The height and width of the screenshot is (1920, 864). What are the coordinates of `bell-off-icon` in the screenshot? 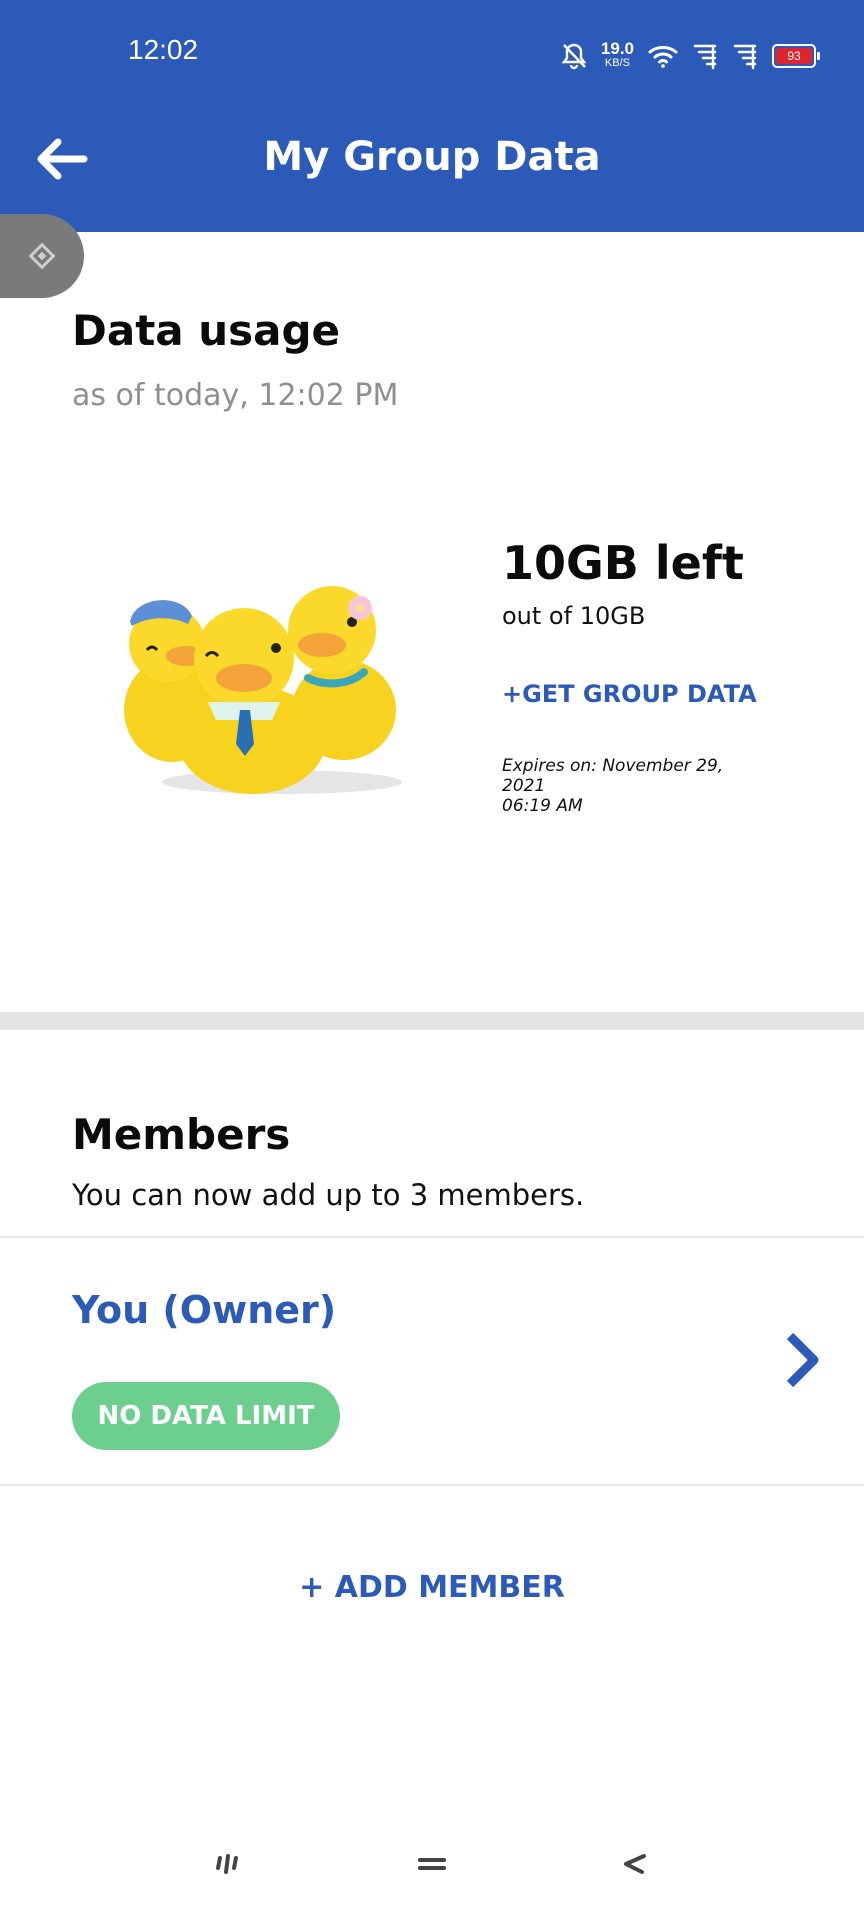 It's located at (574, 56).